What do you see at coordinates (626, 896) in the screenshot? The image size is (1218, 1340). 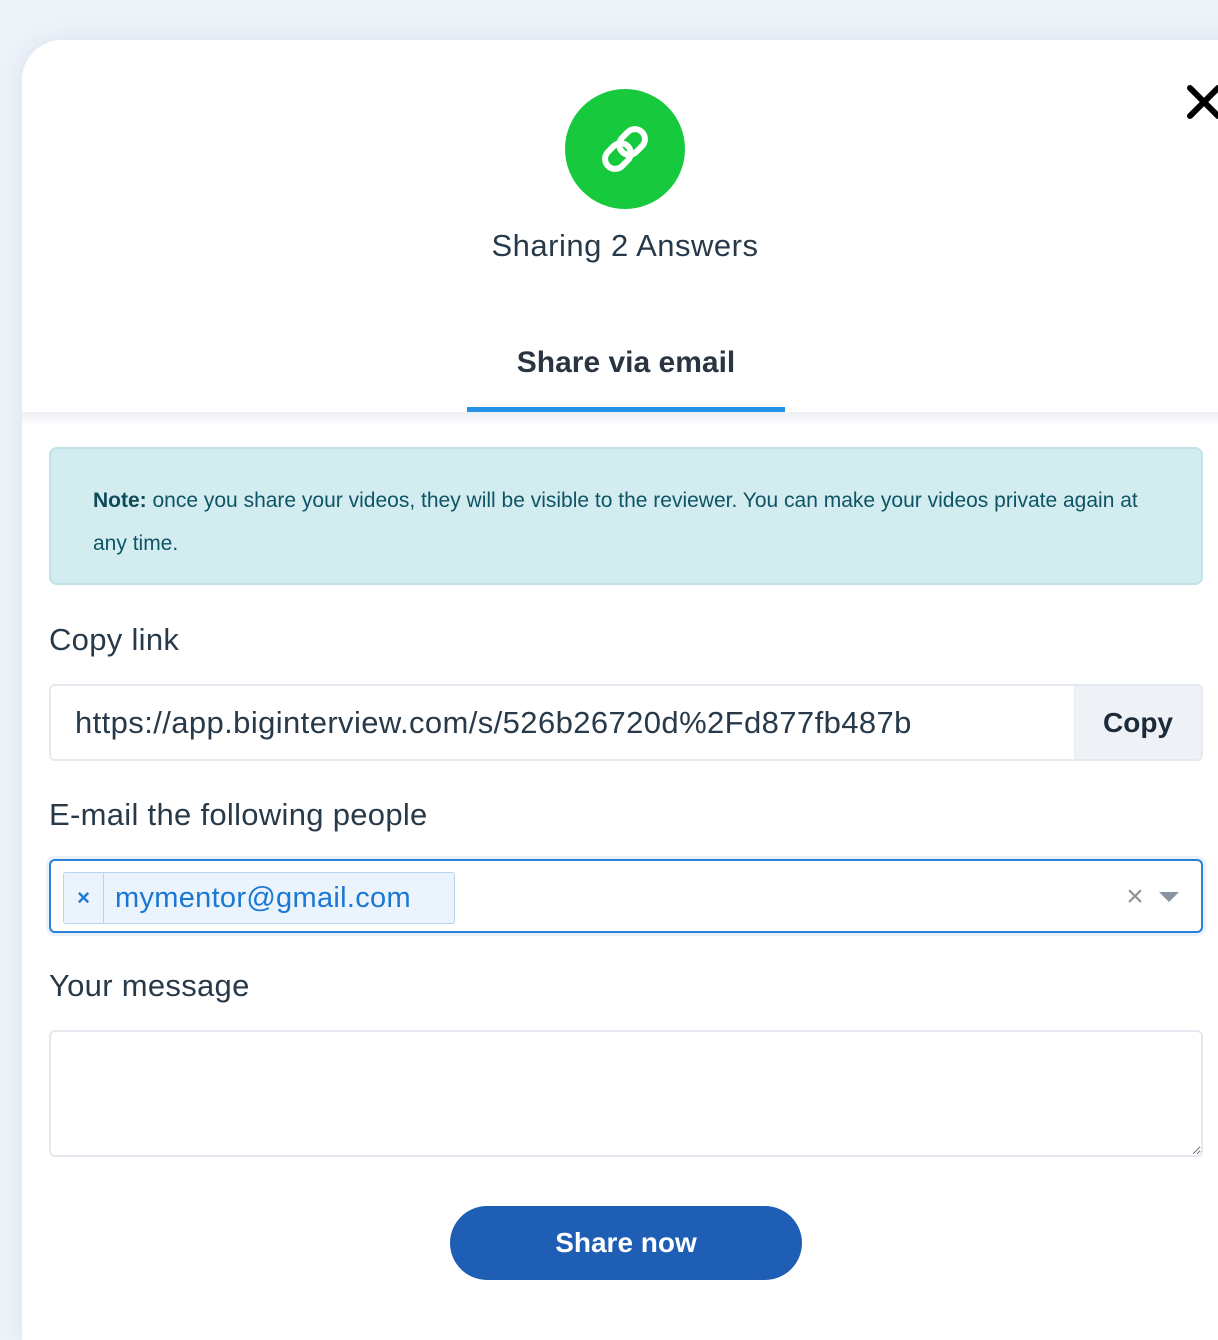 I see `email-recipients-select: × mymentor@gmail.com ×` at bounding box center [626, 896].